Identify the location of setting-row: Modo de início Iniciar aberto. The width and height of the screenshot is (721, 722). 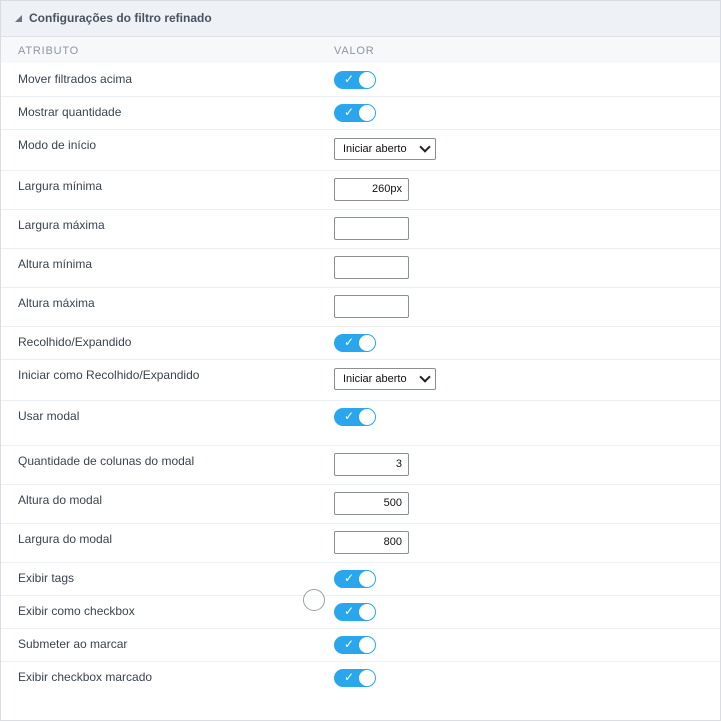
(360, 150).